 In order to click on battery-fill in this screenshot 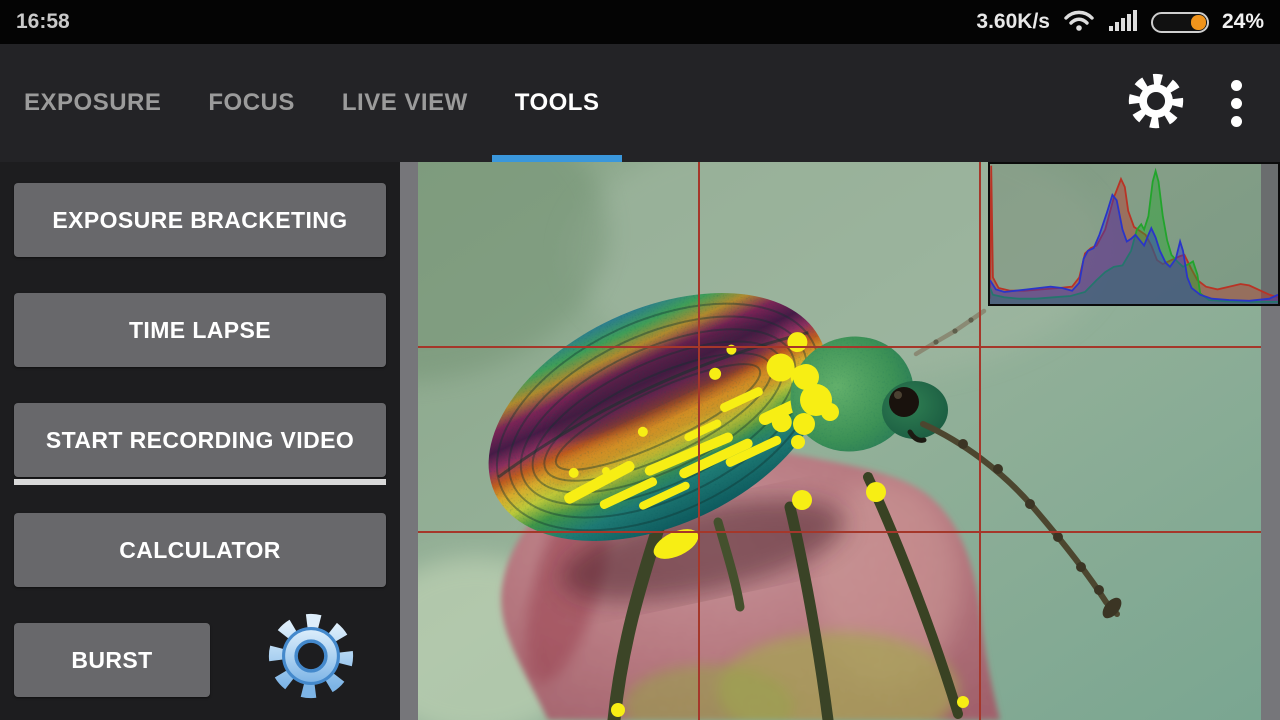, I will do `click(1198, 22)`.